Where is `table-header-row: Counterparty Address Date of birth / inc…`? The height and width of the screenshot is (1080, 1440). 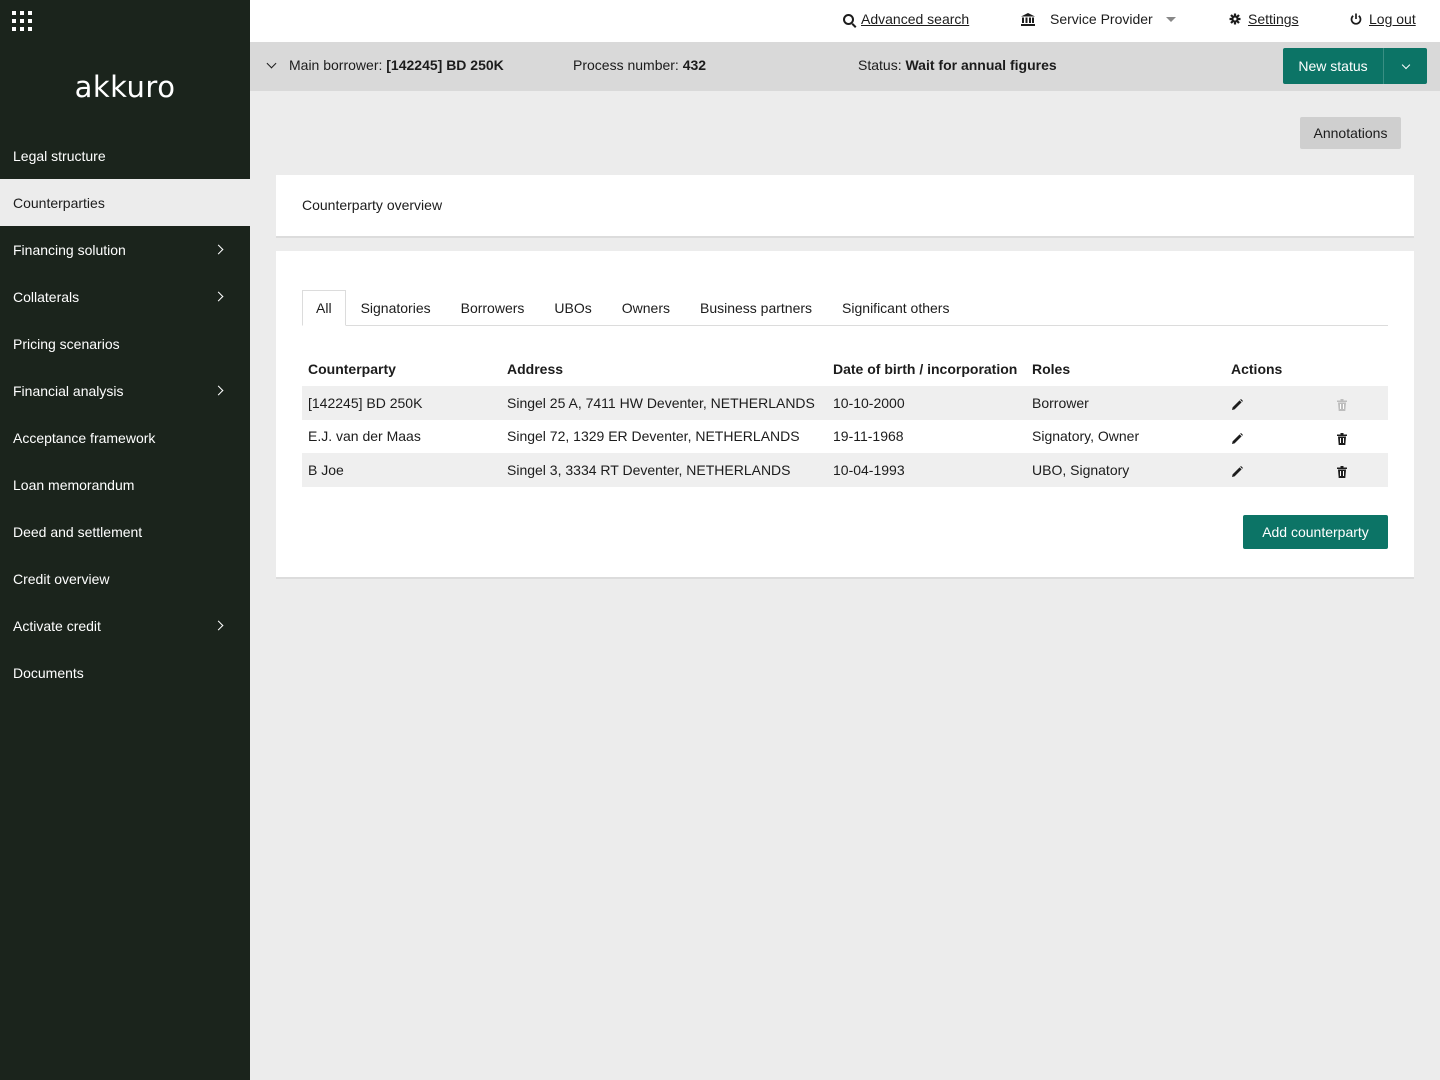 table-header-row: Counterparty Address Date of birth / inc… is located at coordinates (845, 369).